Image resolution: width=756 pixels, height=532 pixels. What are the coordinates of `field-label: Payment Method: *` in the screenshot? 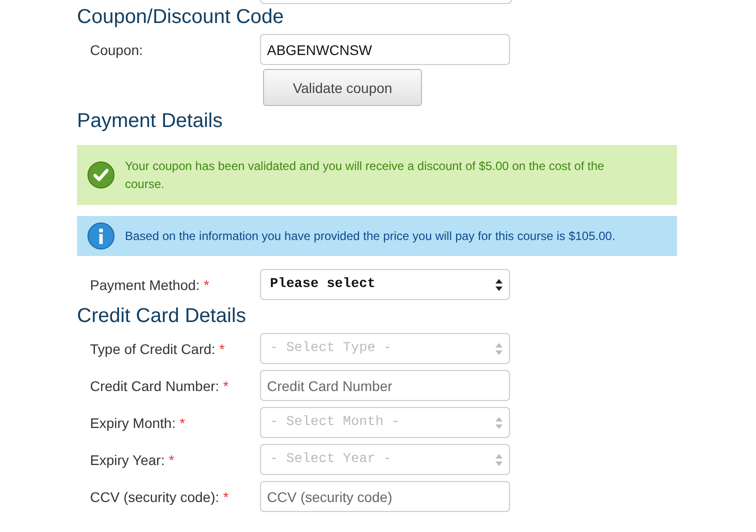 It's located at (150, 284).